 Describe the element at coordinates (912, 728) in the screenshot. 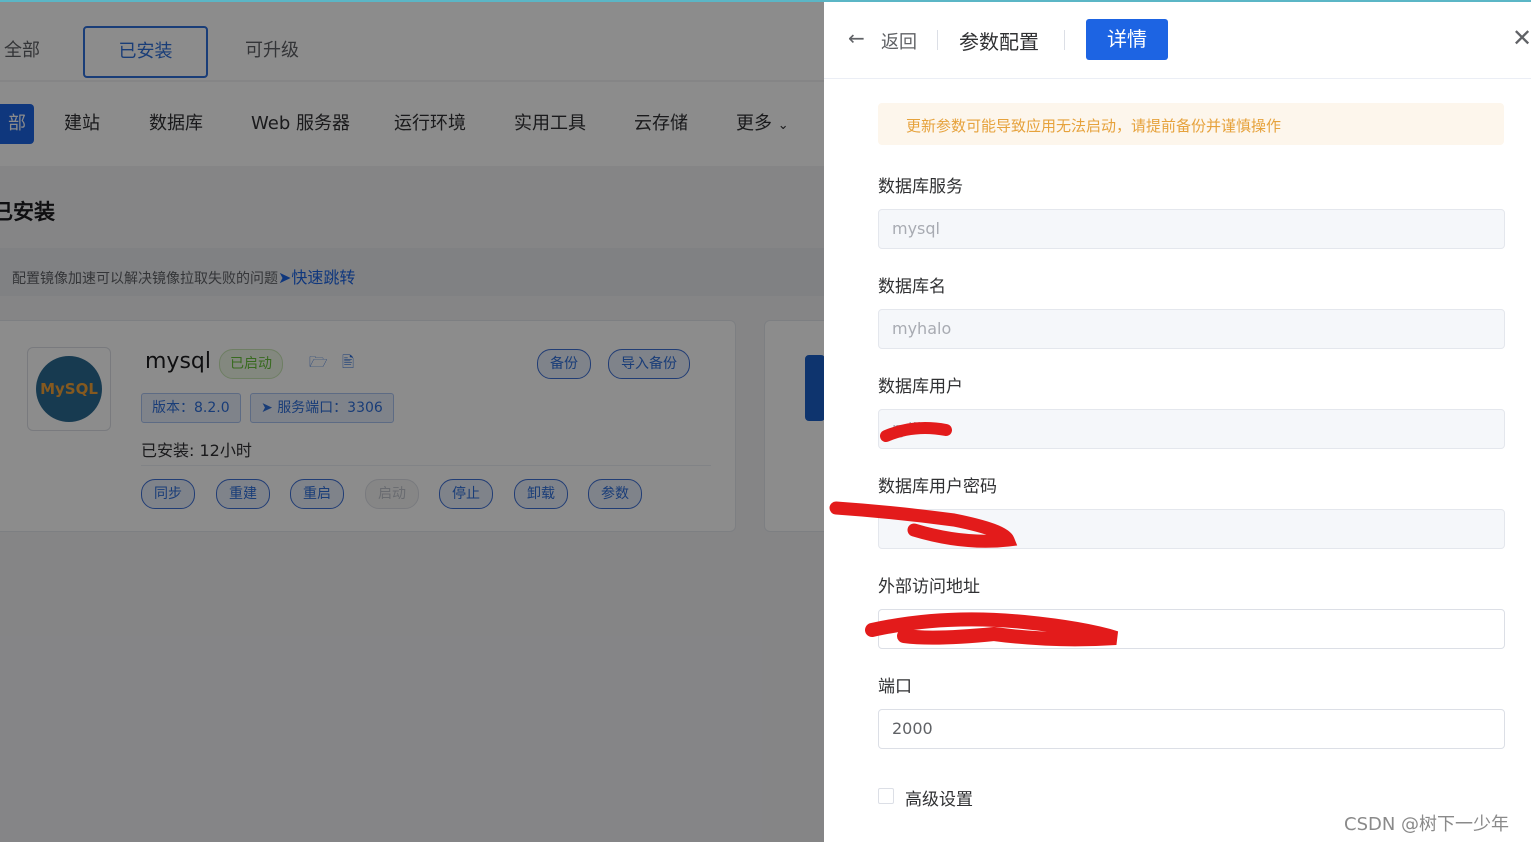

I see `port-value: 2000` at that location.